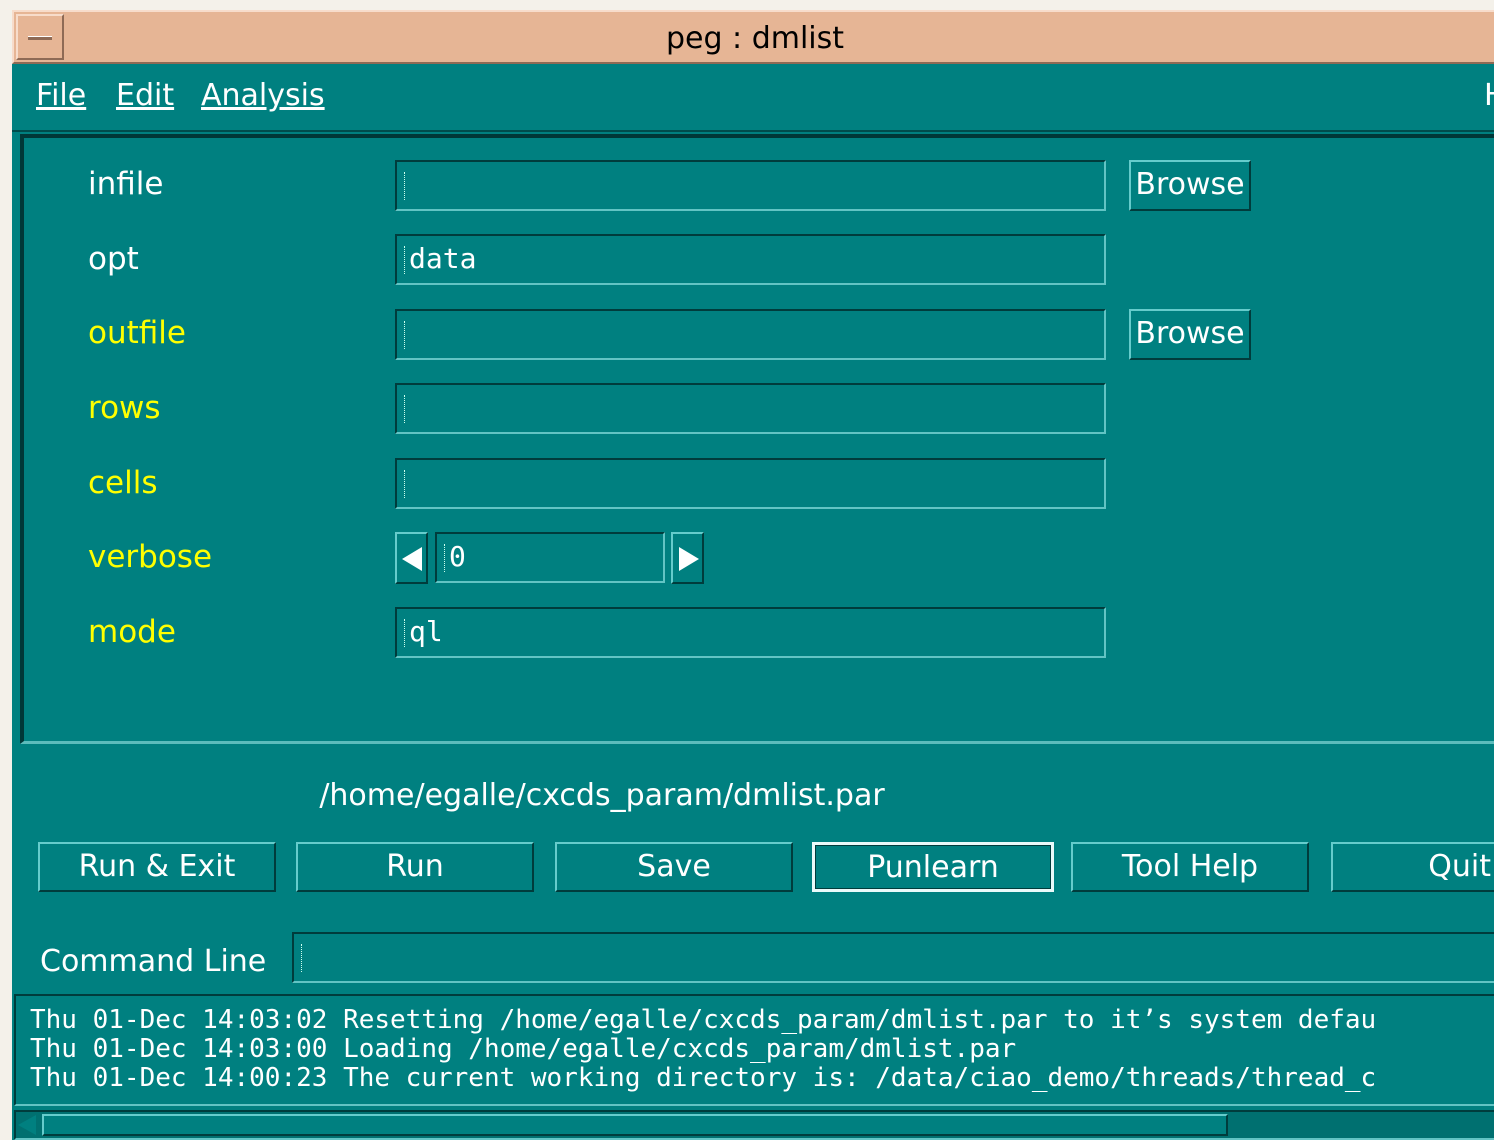  I want to click on horizontal-scrollbar, so click(754, 1125).